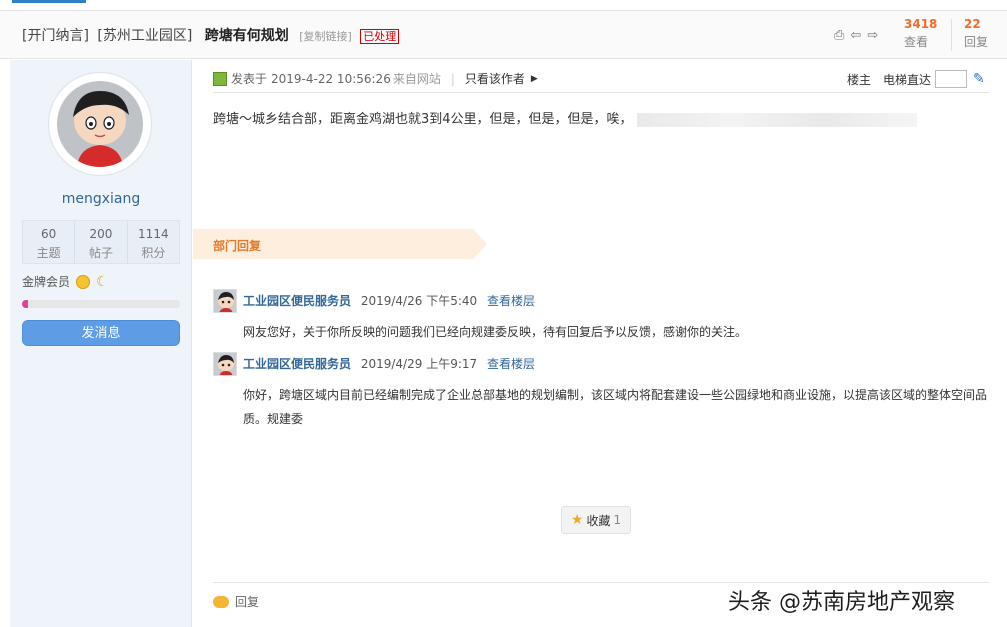  What do you see at coordinates (49, 242) in the screenshot?
I see `stat-threads: 60 主题` at bounding box center [49, 242].